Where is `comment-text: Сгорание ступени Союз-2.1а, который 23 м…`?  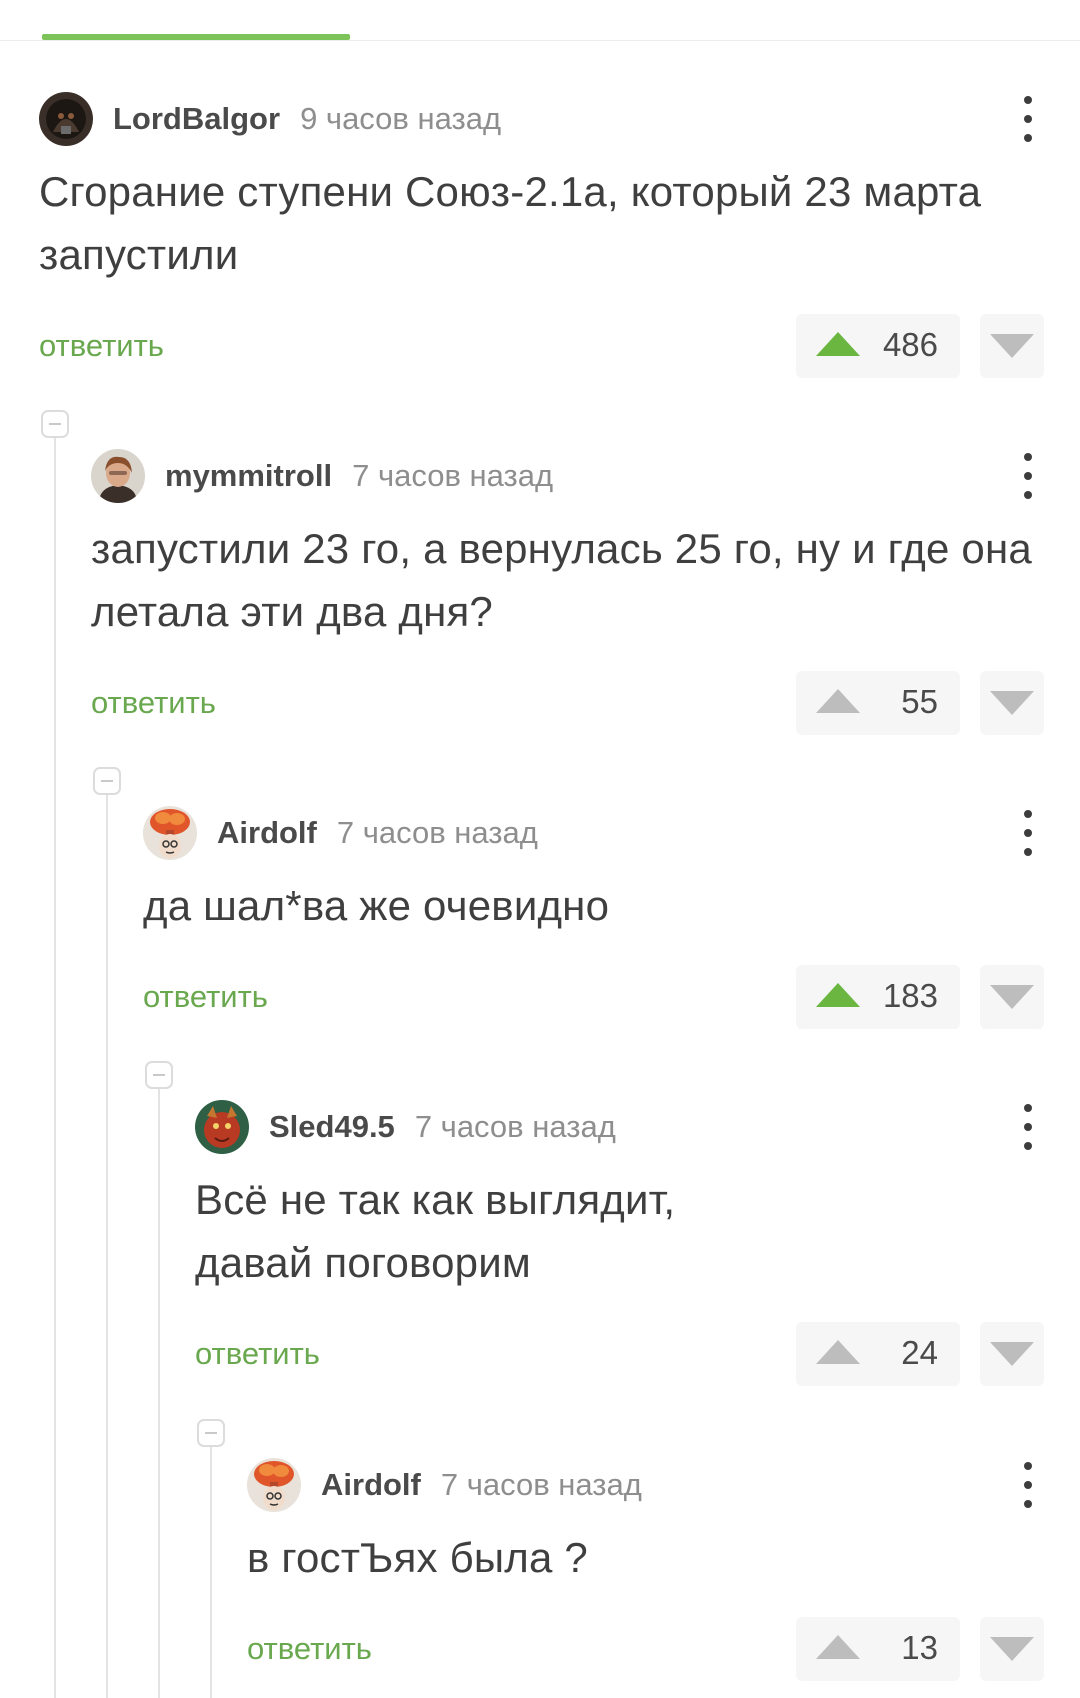 comment-text: Сгорание ступени Союз-2.1а, который 23 м… is located at coordinates (510, 223).